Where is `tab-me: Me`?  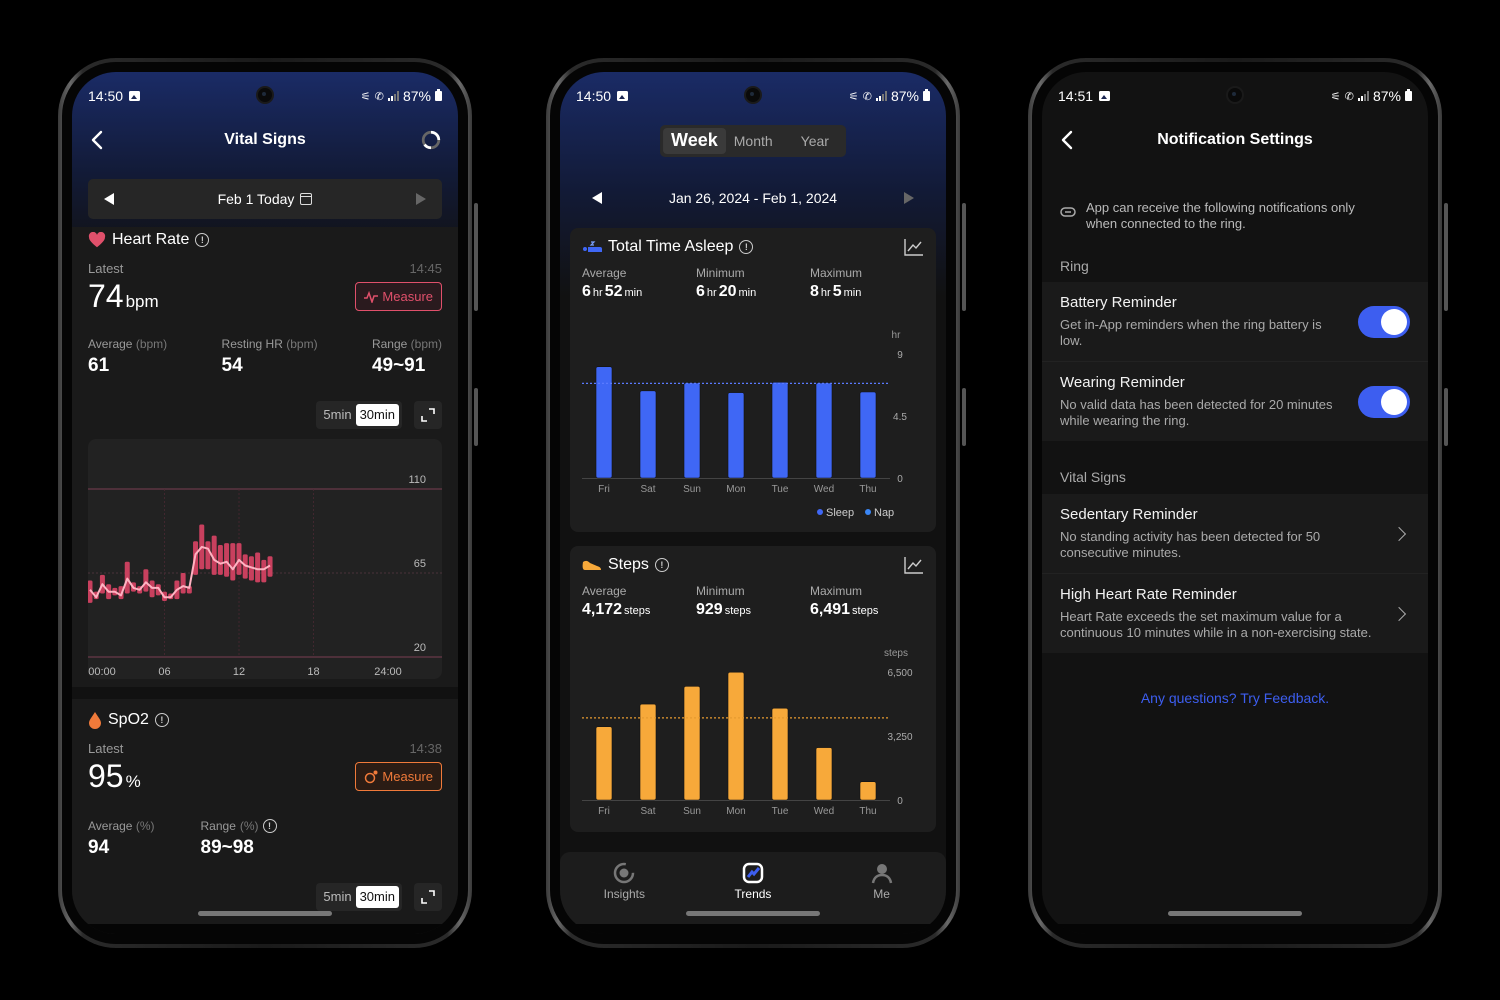 tab-me: Me is located at coordinates (882, 881).